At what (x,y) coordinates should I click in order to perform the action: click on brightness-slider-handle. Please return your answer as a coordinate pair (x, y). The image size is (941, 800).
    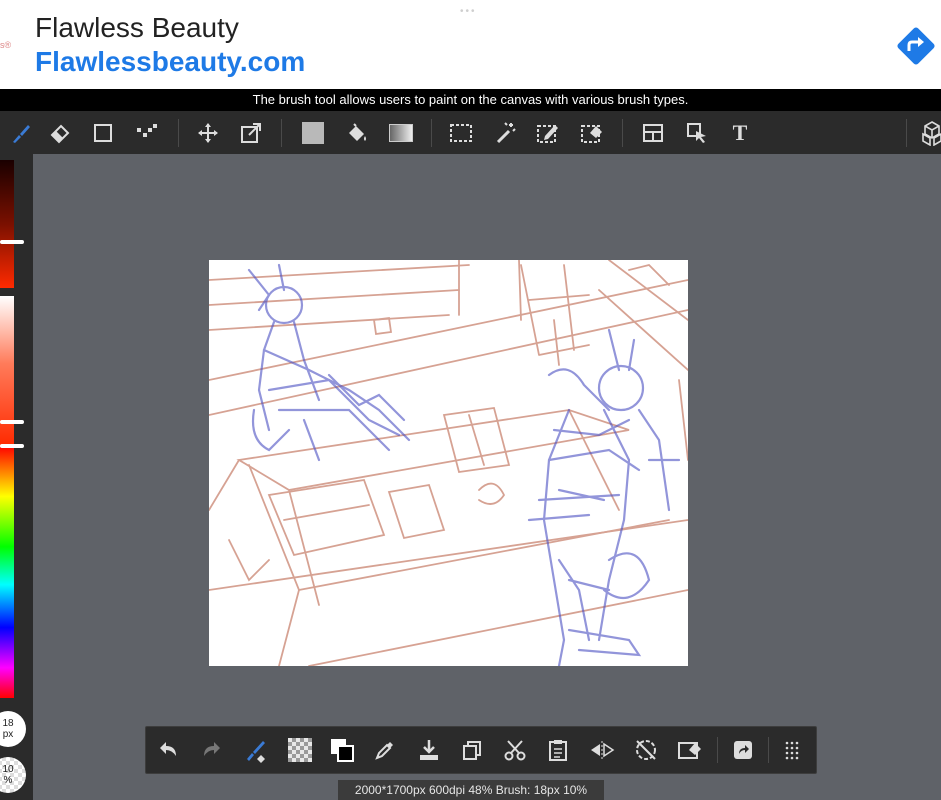
    Looking at the image, I should click on (12, 242).